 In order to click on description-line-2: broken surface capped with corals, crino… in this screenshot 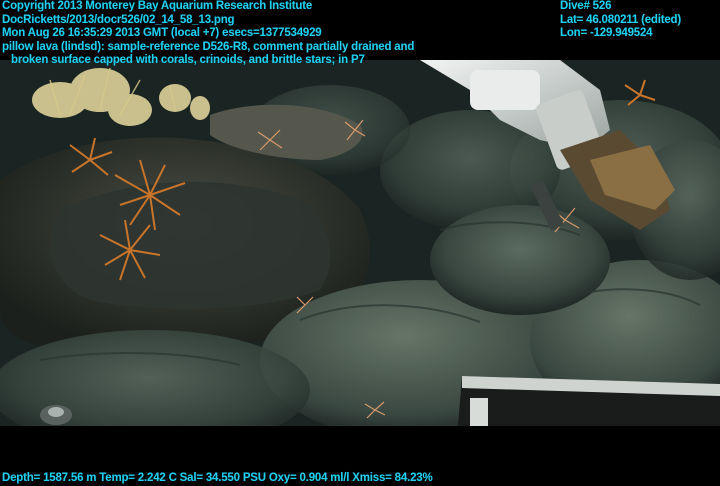, I will do `click(188, 60)`.